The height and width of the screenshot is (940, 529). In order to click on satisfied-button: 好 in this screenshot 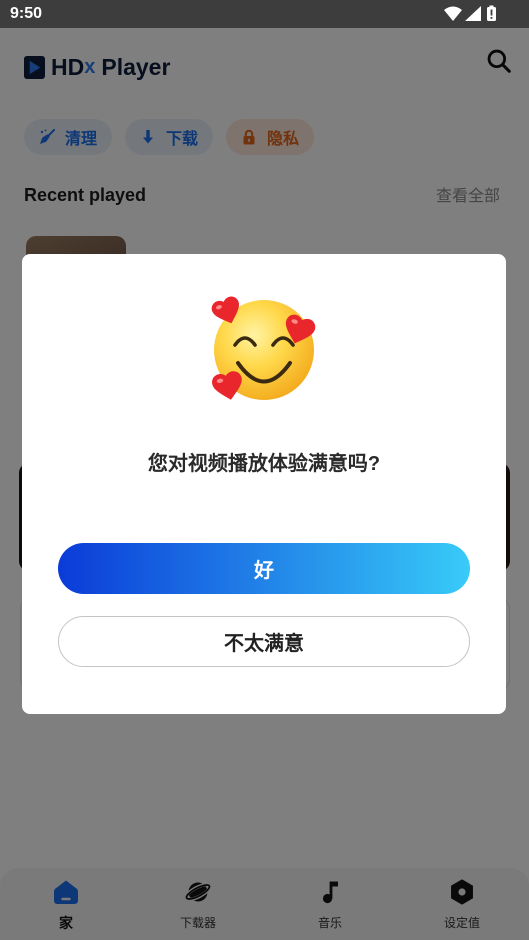, I will do `click(264, 568)`.